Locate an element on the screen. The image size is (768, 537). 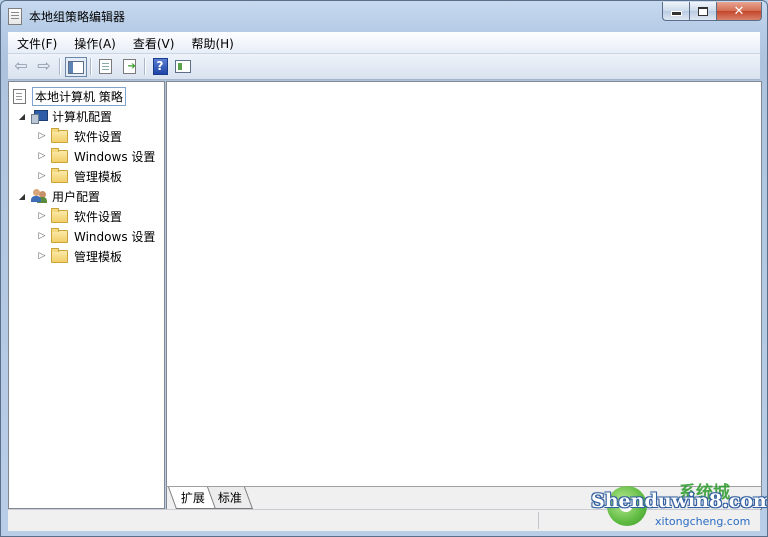
maximize-icon is located at coordinates (703, 11).